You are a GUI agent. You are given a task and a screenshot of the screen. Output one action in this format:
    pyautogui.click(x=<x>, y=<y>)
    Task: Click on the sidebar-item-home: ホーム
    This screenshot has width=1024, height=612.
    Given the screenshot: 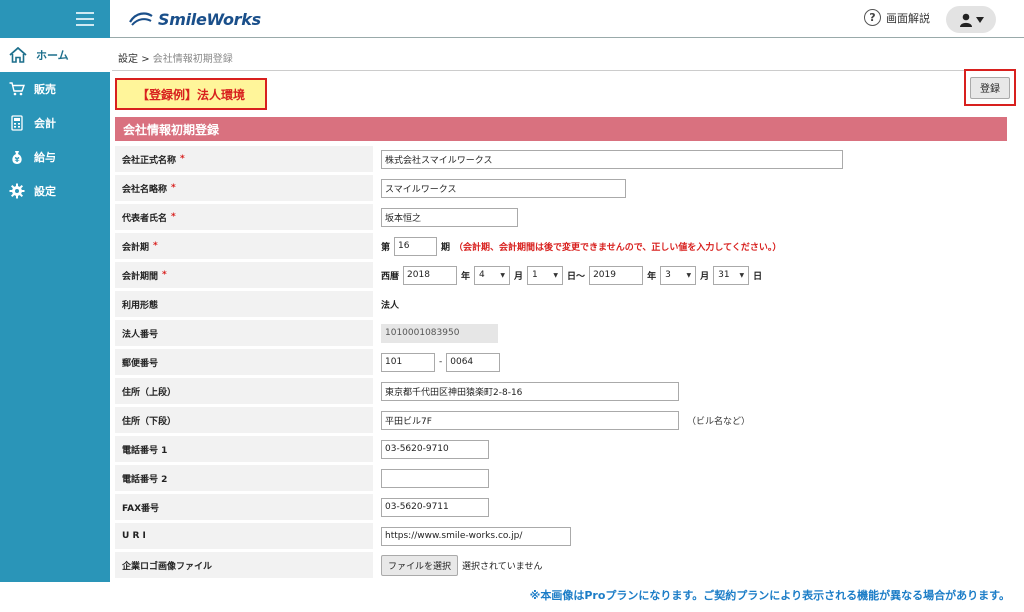 What is the action you would take?
    pyautogui.click(x=55, y=55)
    